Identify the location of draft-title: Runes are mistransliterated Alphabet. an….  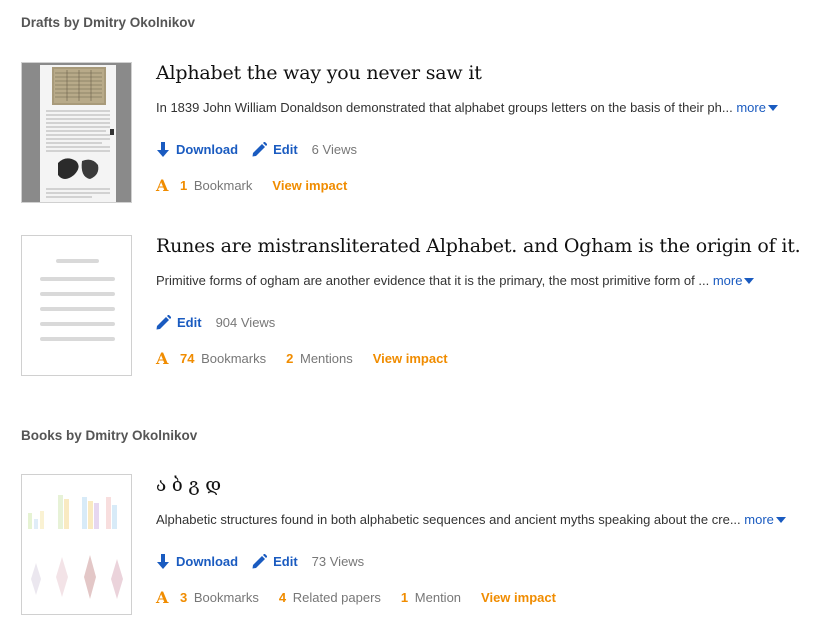
(478, 246).